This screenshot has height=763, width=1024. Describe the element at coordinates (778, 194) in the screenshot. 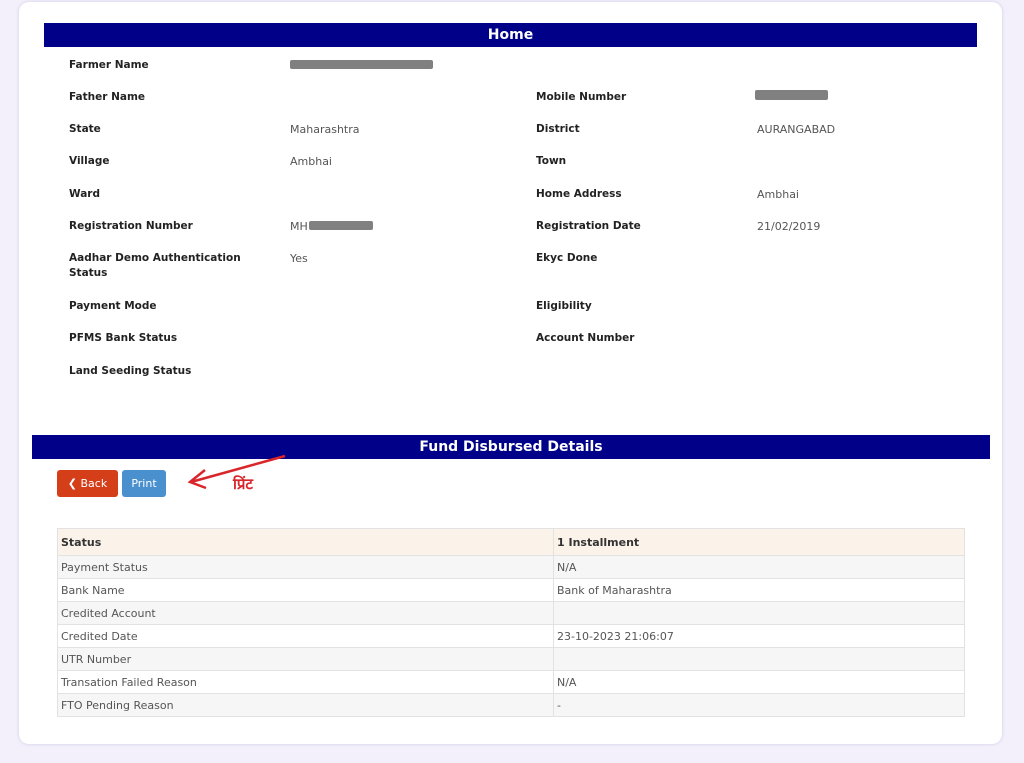

I see `home-address-value: Ambhai` at that location.